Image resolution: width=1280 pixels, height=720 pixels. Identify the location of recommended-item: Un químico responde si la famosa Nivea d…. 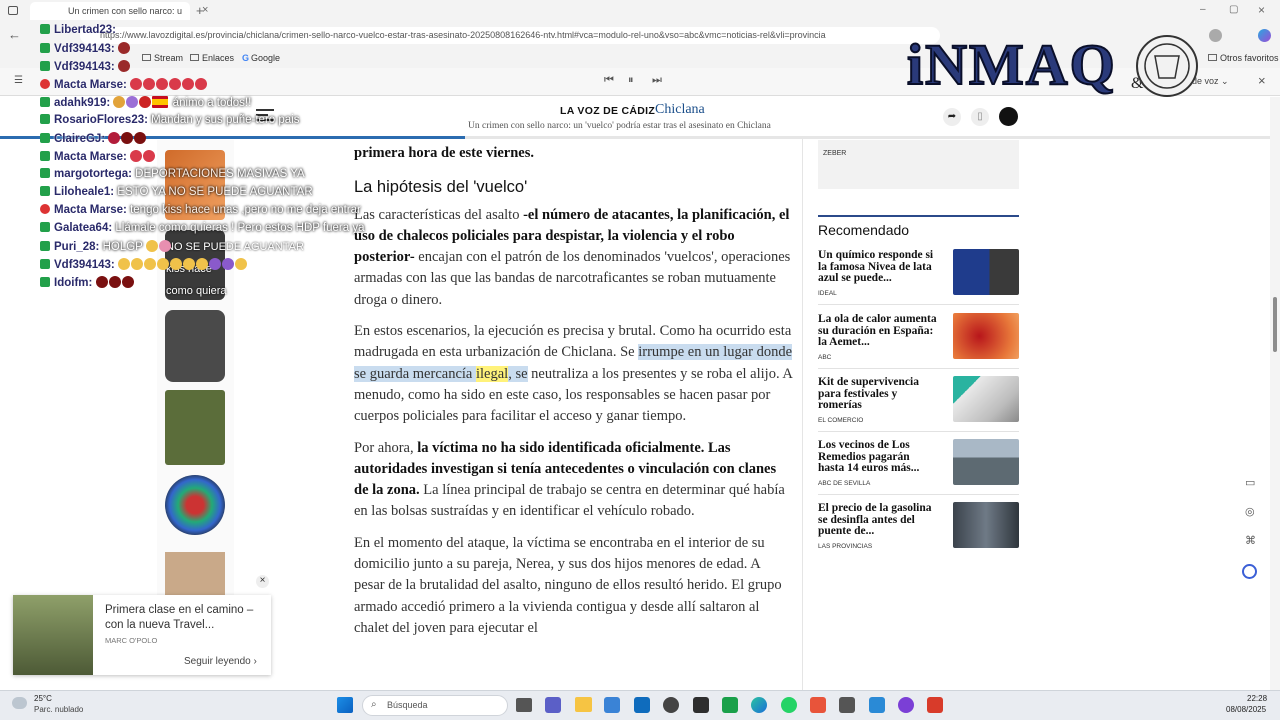
(918, 277).